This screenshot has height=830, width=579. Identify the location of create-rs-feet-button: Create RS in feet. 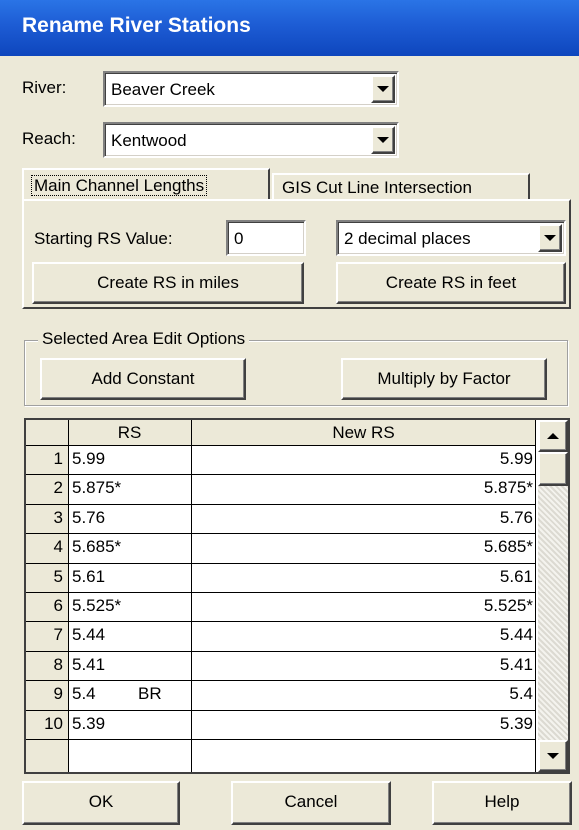
(451, 283).